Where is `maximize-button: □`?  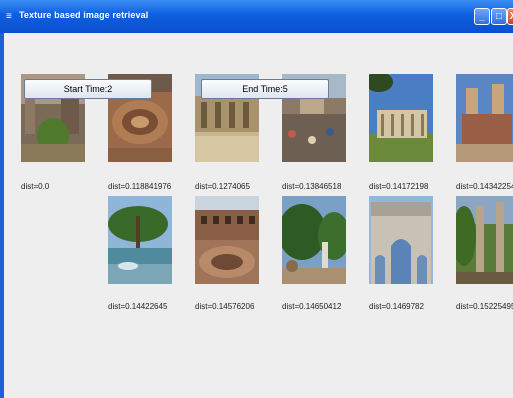 maximize-button: □ is located at coordinates (499, 16).